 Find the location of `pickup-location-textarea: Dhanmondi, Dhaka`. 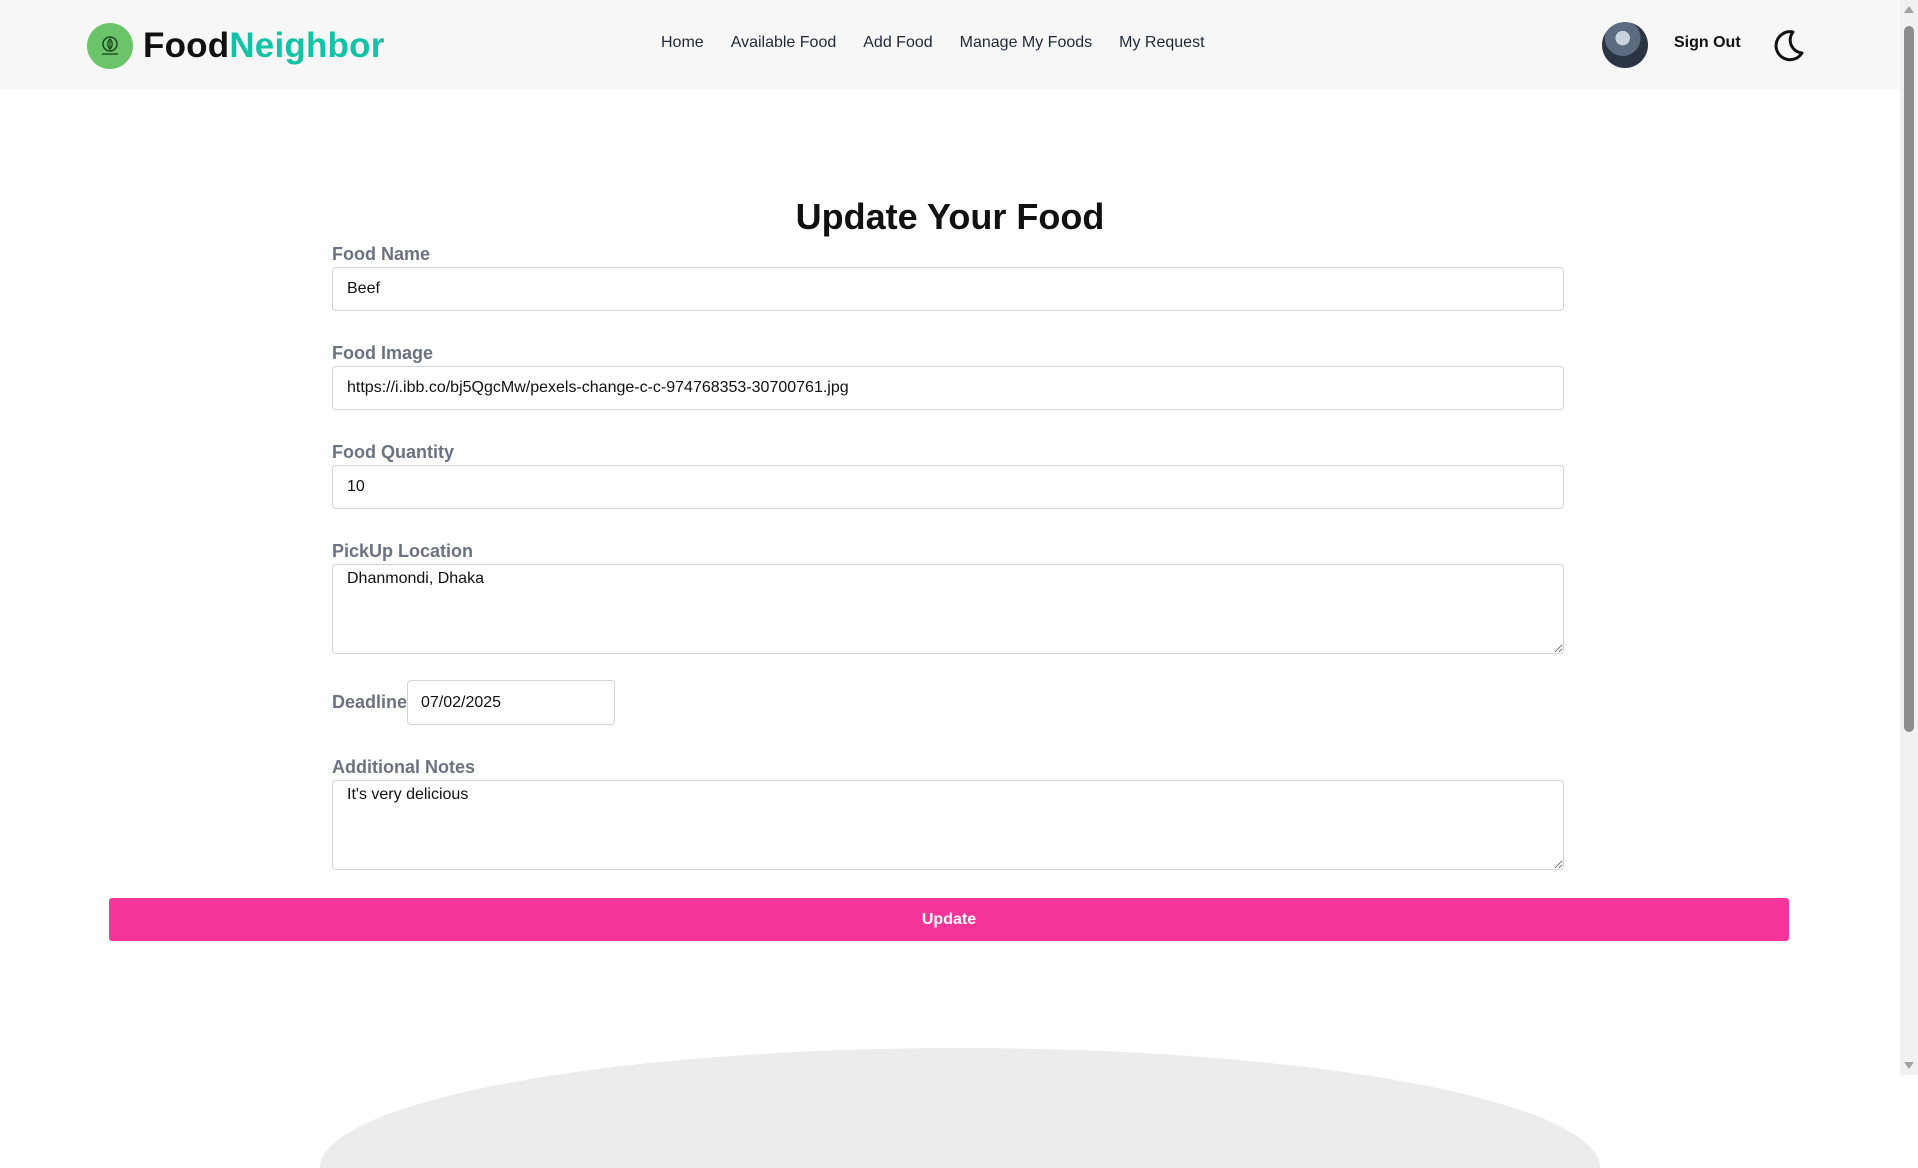

pickup-location-textarea: Dhanmondi, Dhaka is located at coordinates (948, 609).